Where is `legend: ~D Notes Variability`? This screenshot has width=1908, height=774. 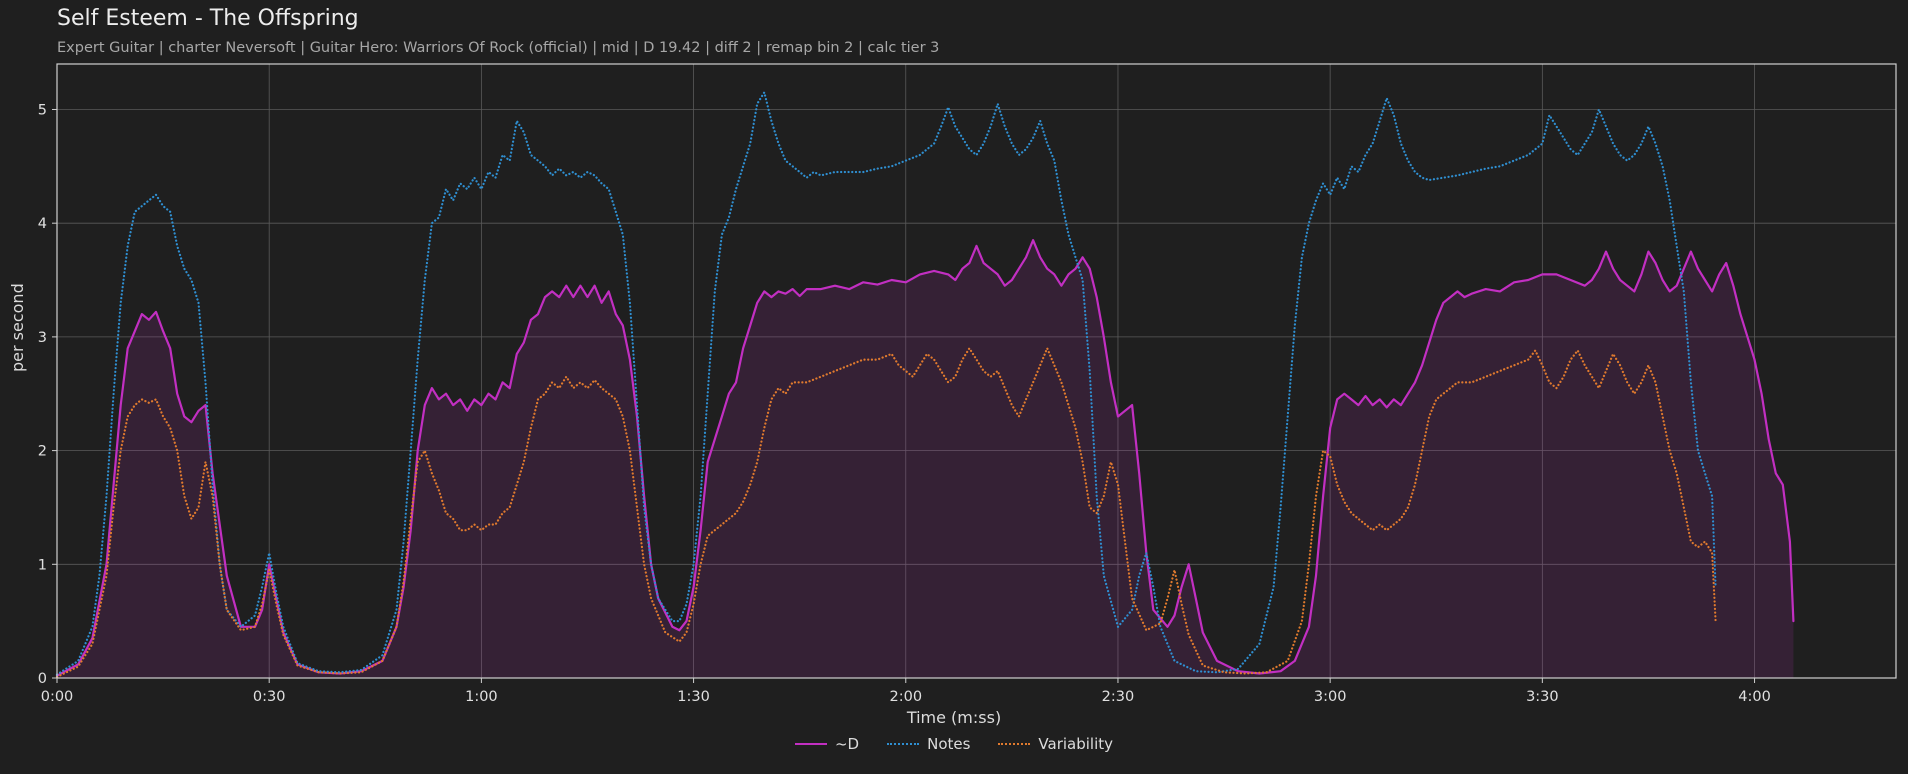 legend: ~D Notes Variability is located at coordinates (954, 744).